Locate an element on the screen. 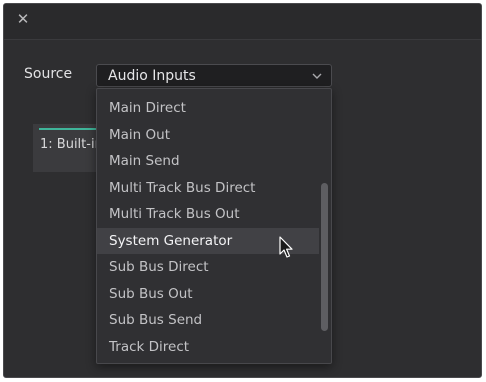 This screenshot has height=382, width=486. source-selected-value: Audio Inputs is located at coordinates (152, 76).